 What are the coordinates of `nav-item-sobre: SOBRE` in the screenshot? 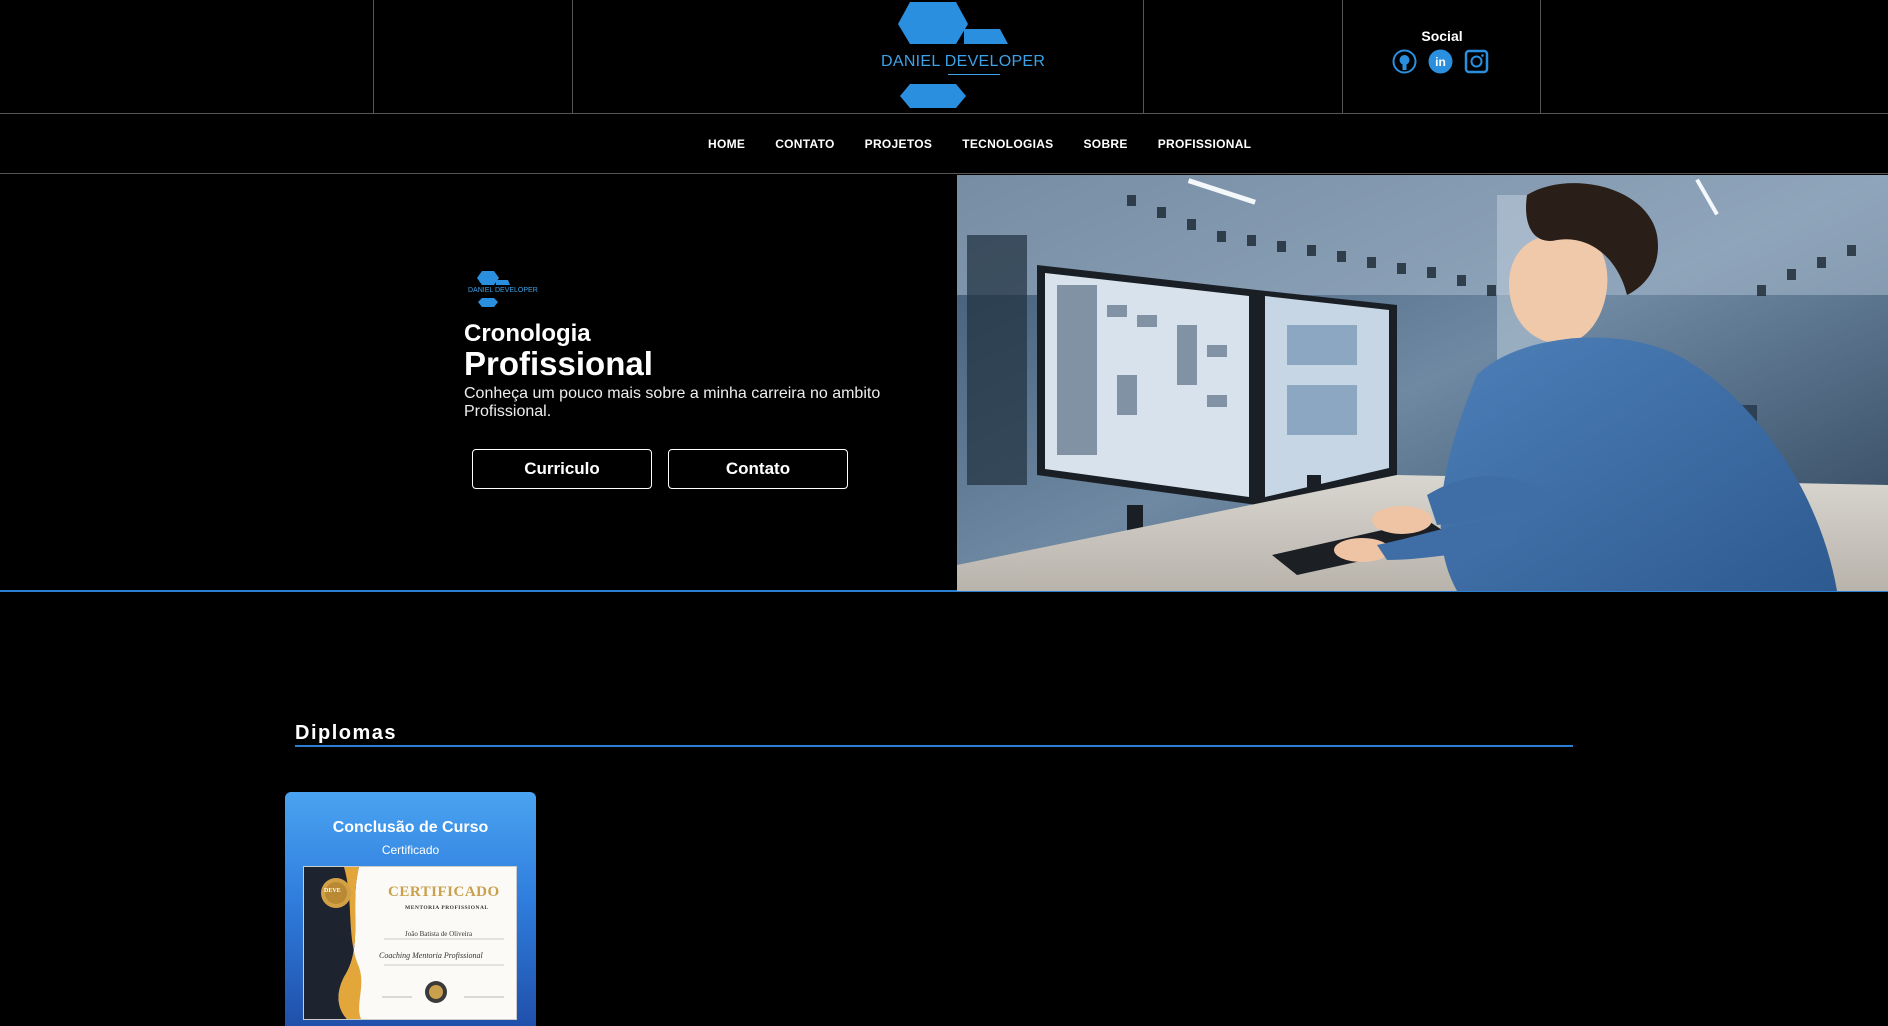 It's located at (1106, 144).